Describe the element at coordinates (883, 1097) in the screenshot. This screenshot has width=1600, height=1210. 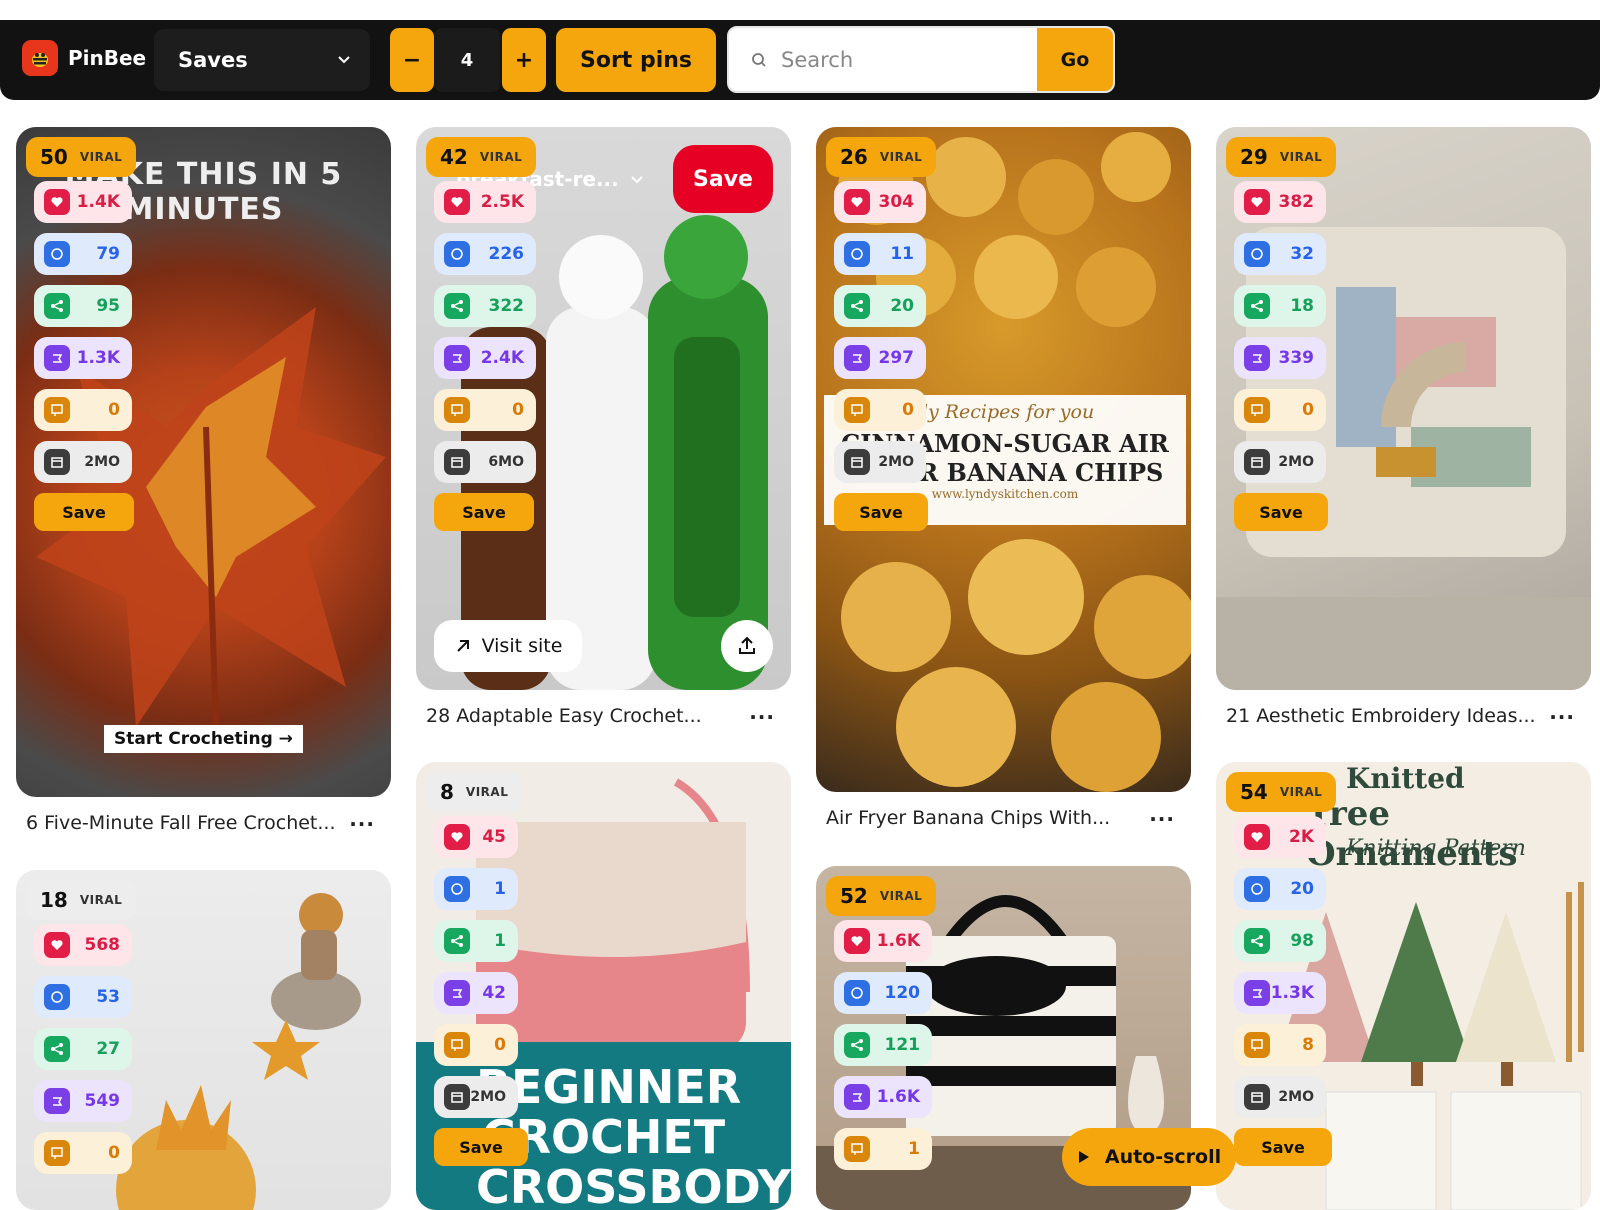
I see `saves-stat: 1.6K` at that location.